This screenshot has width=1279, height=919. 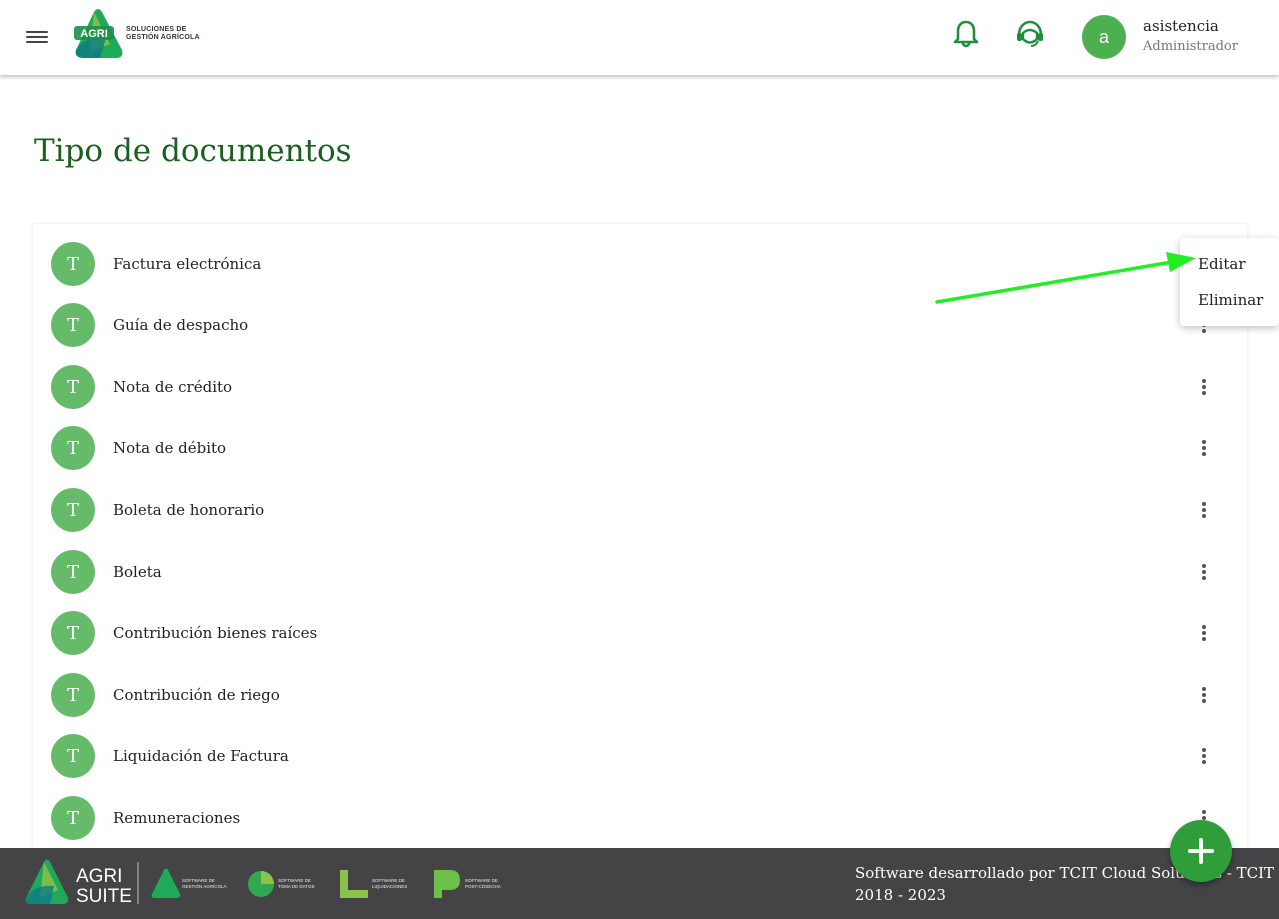 I want to click on list-item: T Boleta de honorario, so click(x=640, y=510).